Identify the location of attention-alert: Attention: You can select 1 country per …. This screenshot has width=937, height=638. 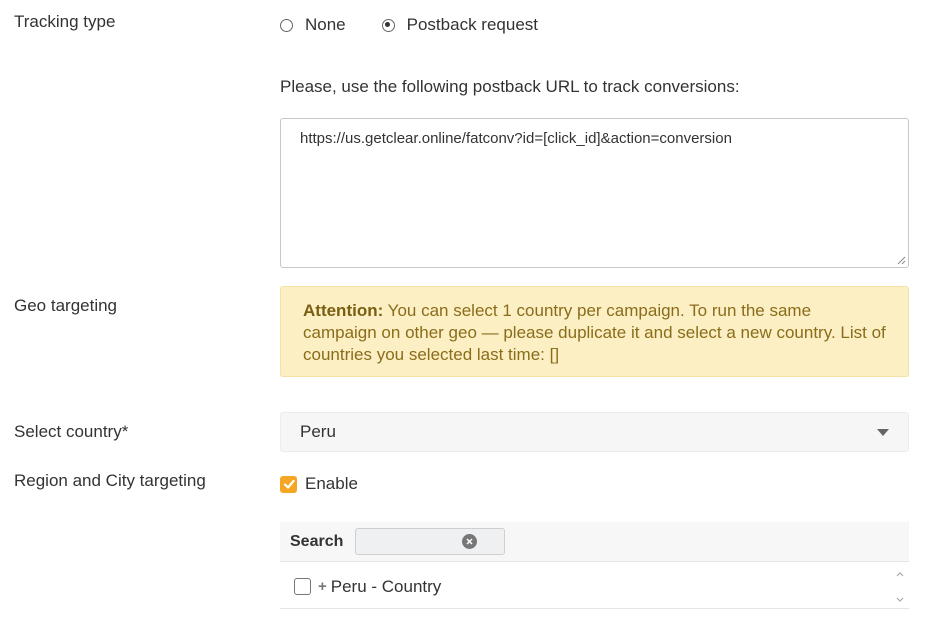
(594, 331).